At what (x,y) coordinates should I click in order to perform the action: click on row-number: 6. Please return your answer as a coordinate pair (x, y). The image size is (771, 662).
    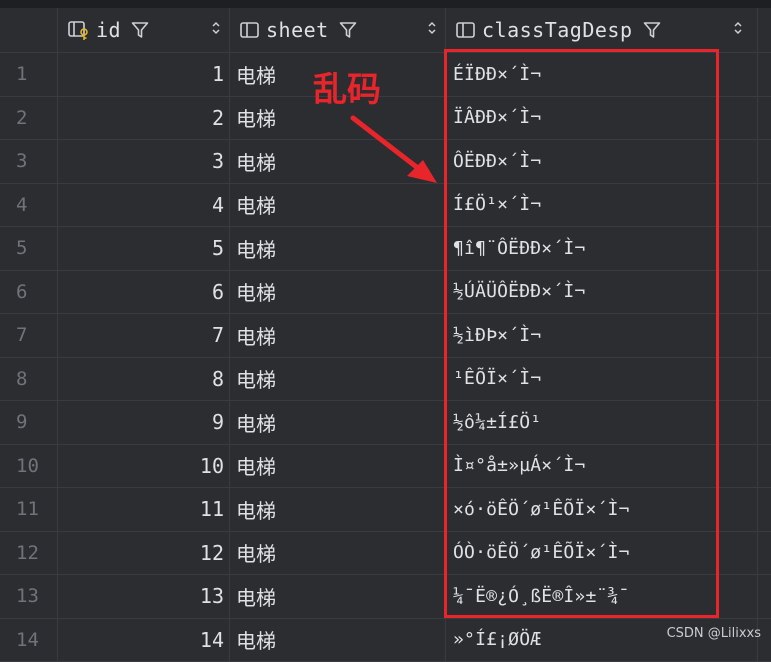
    Looking at the image, I should click on (29, 292).